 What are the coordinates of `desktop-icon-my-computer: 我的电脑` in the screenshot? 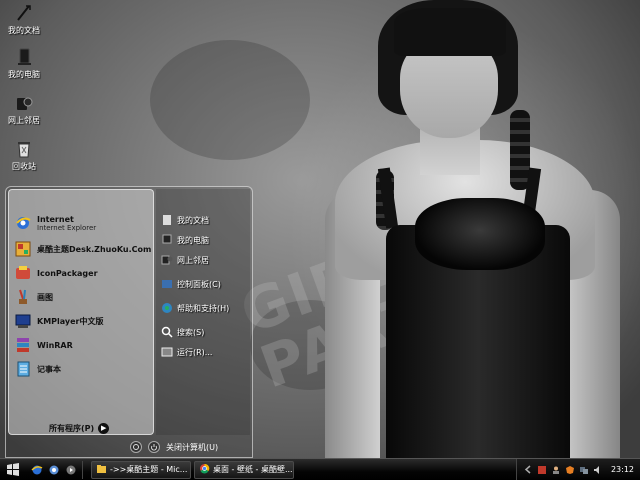 It's located at (24, 63).